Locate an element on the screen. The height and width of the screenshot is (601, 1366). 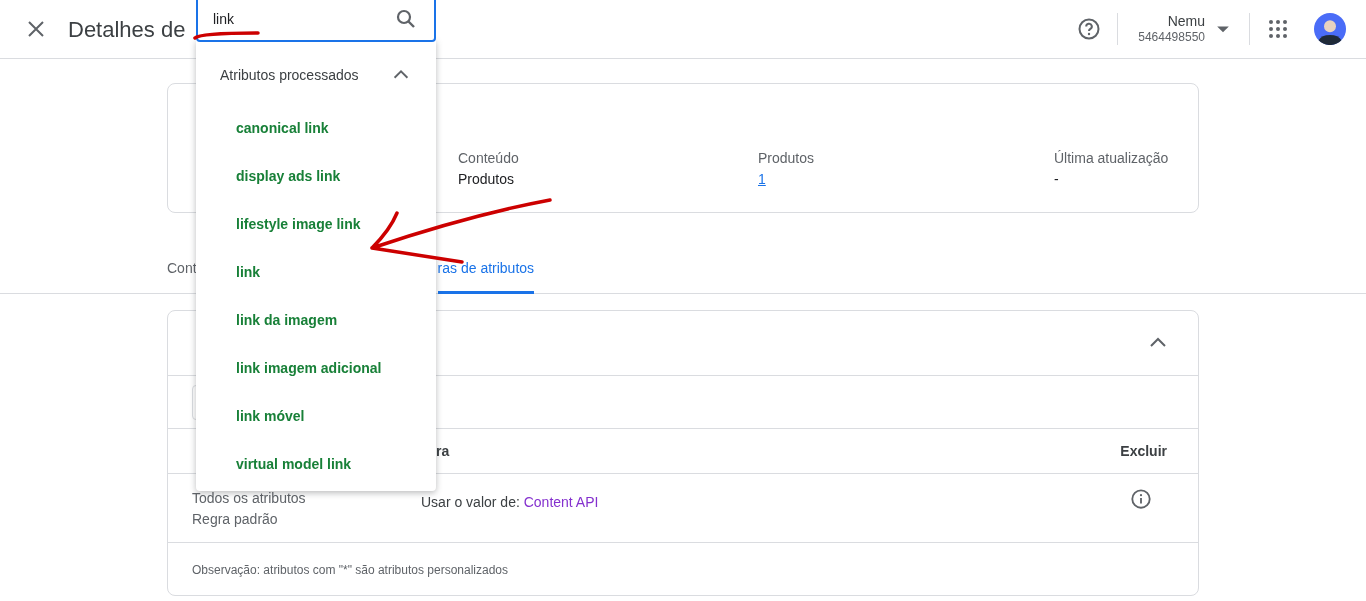
table-cell-text: Todos os atributos is located at coordinates (249, 498).